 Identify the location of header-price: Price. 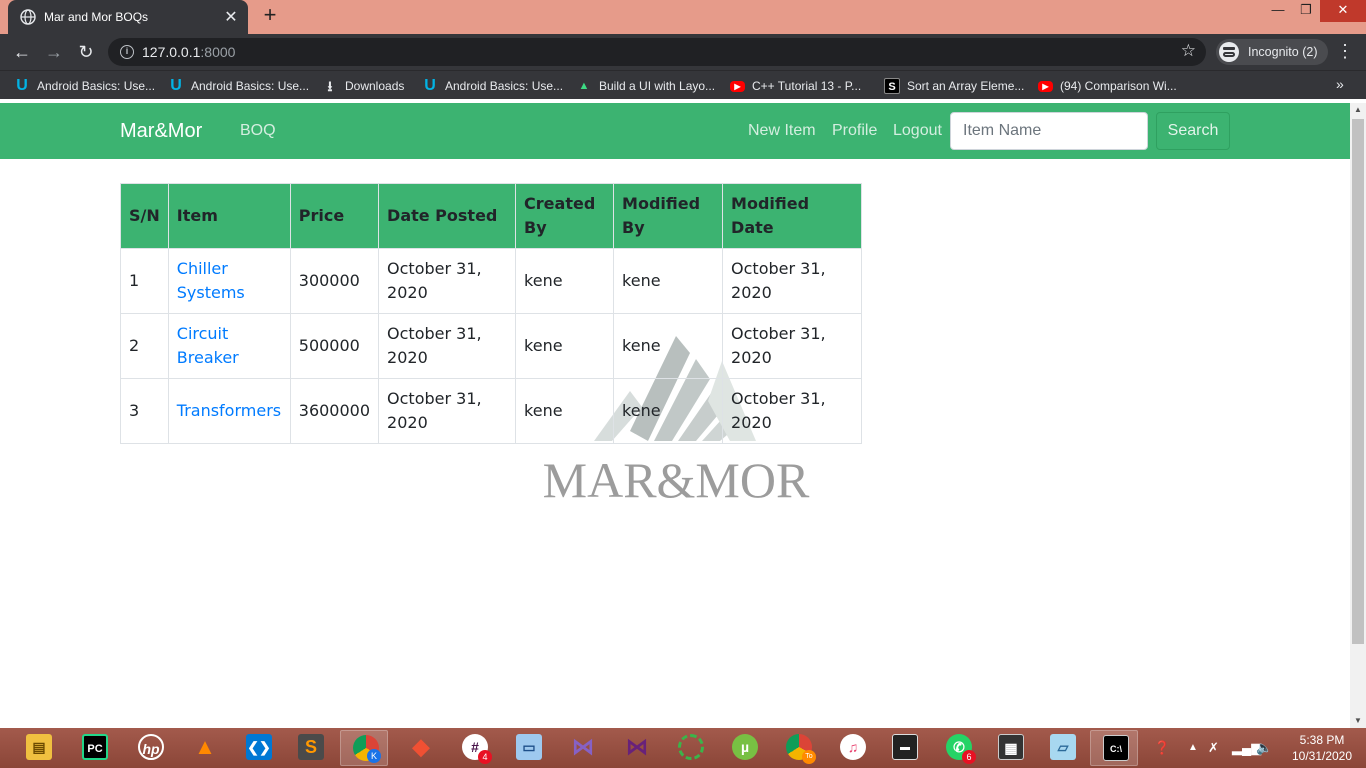
(334, 216).